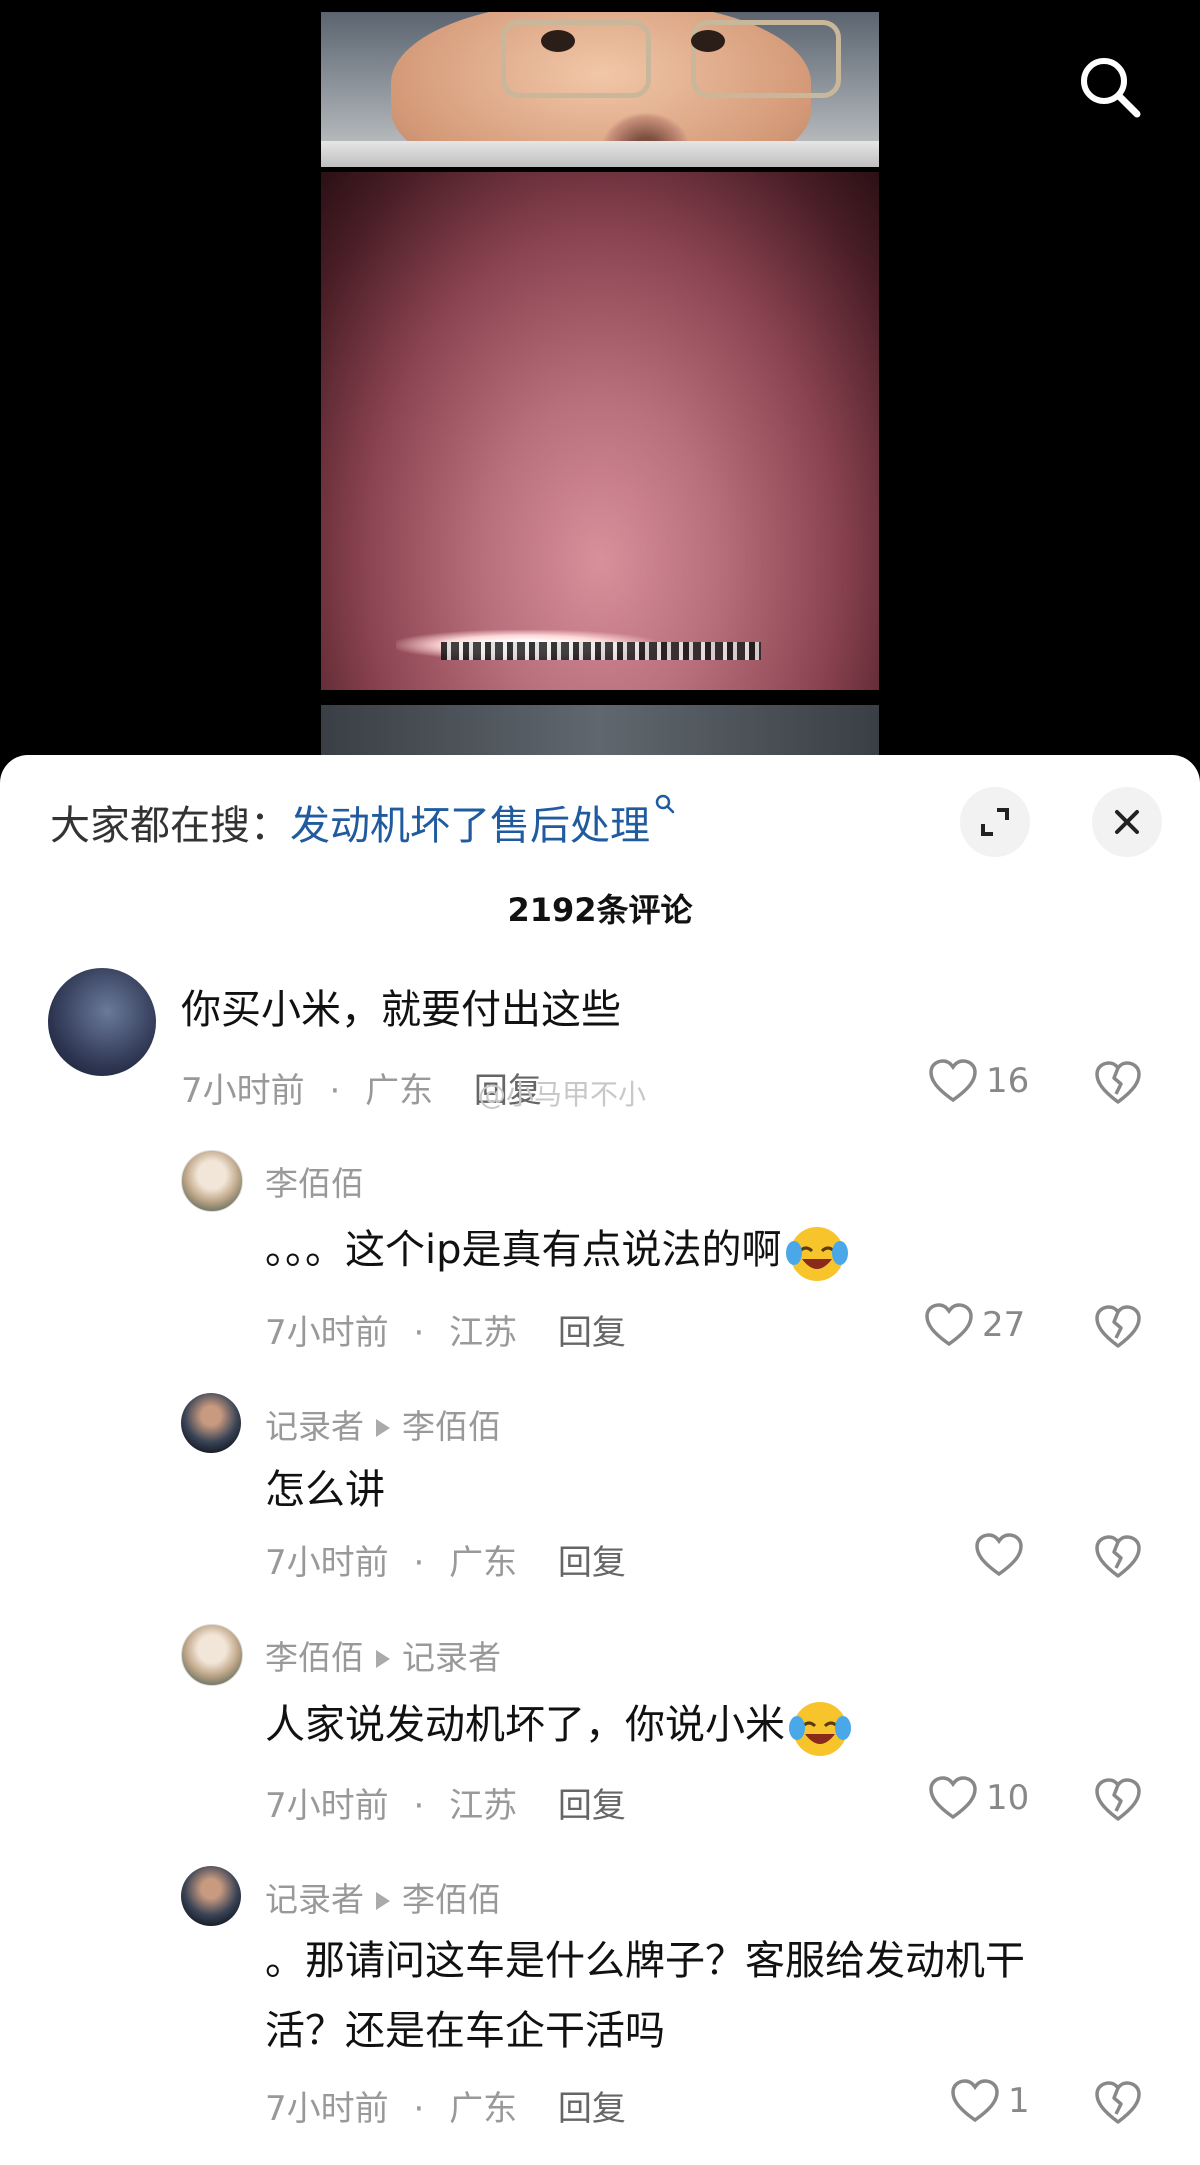  Describe the element at coordinates (645, 1996) in the screenshot. I see `comment-text: 。那请问这车是什么牌子？客服给发动机干 活？还是在车企干活吗` at that location.